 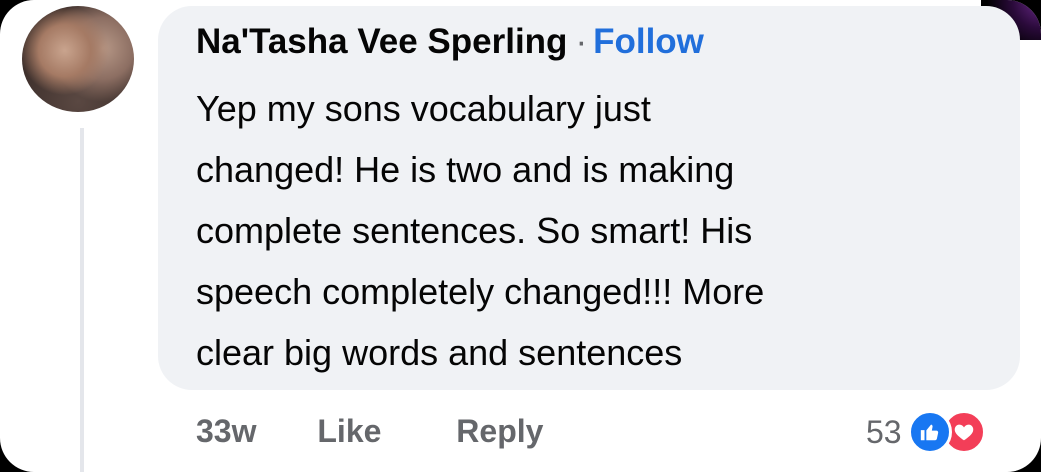 What do you see at coordinates (78, 59) in the screenshot?
I see `avatar` at bounding box center [78, 59].